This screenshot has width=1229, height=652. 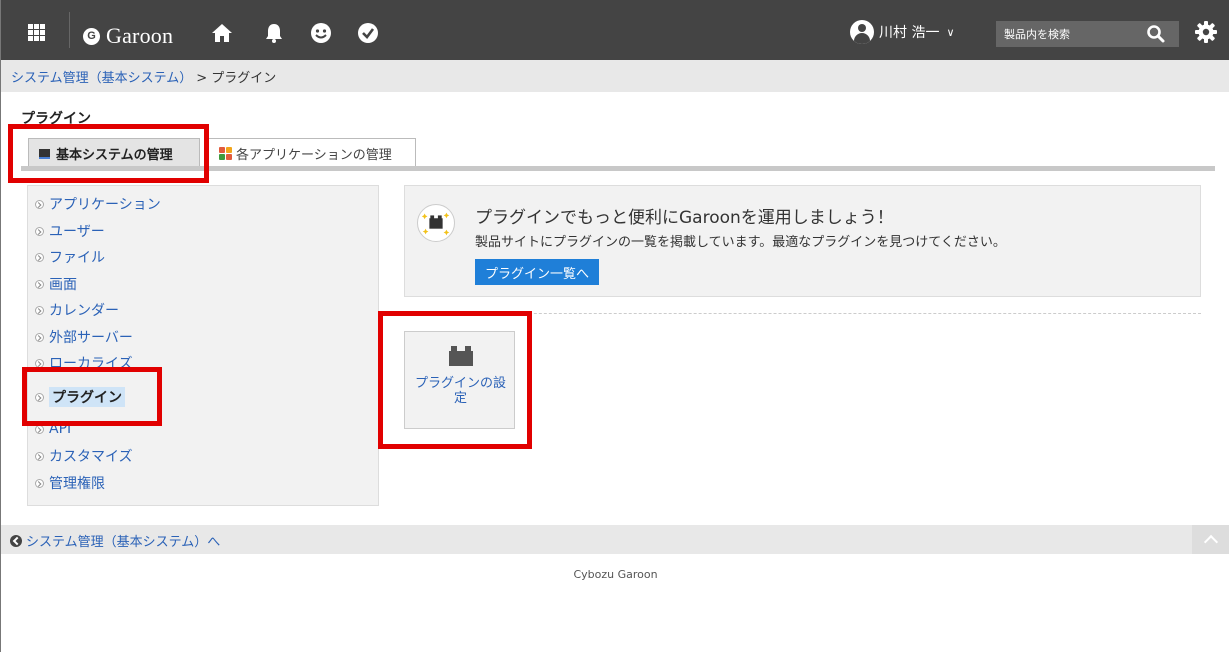 I want to click on home-icon, so click(x=222, y=33).